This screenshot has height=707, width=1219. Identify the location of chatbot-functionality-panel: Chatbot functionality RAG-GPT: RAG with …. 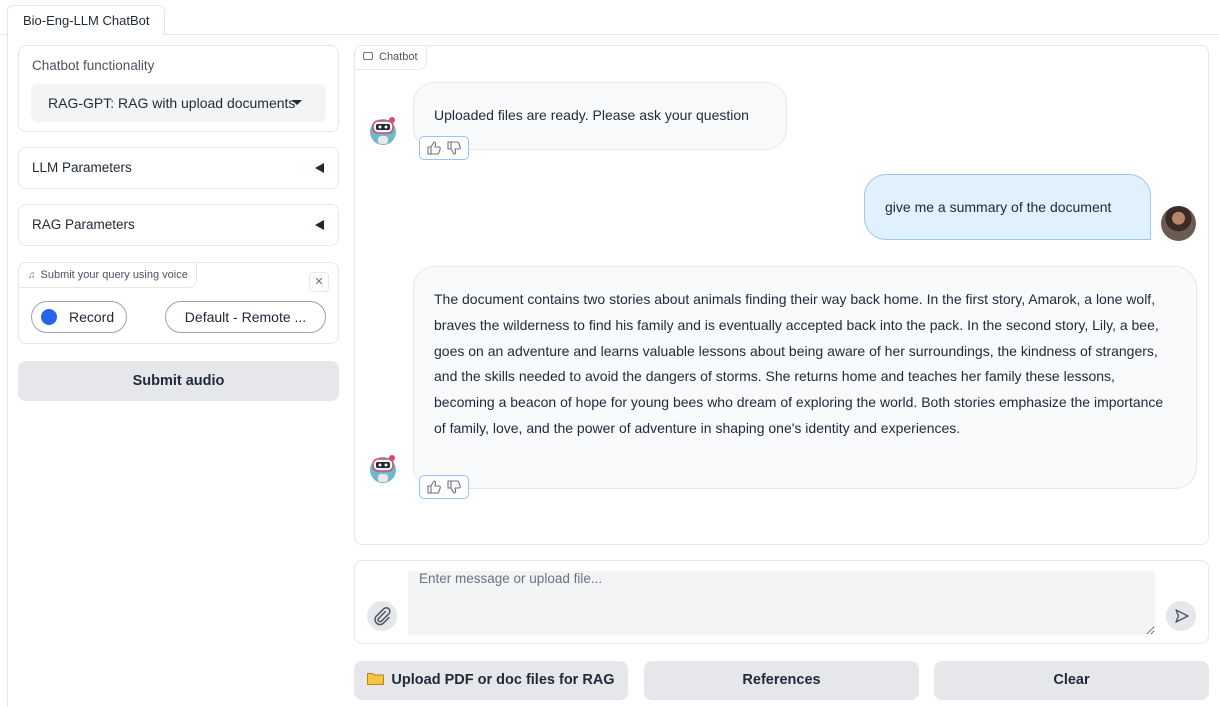
(178, 88).